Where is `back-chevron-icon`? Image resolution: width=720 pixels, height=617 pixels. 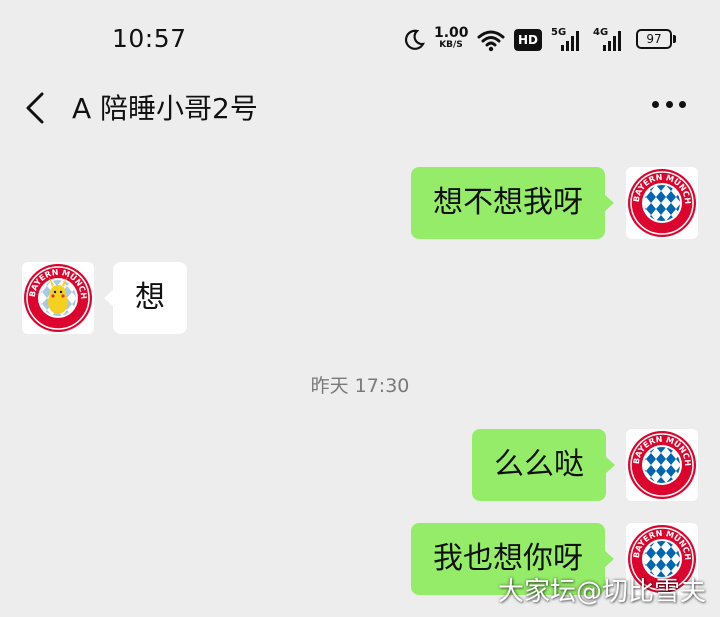
back-chevron-icon is located at coordinates (37, 108).